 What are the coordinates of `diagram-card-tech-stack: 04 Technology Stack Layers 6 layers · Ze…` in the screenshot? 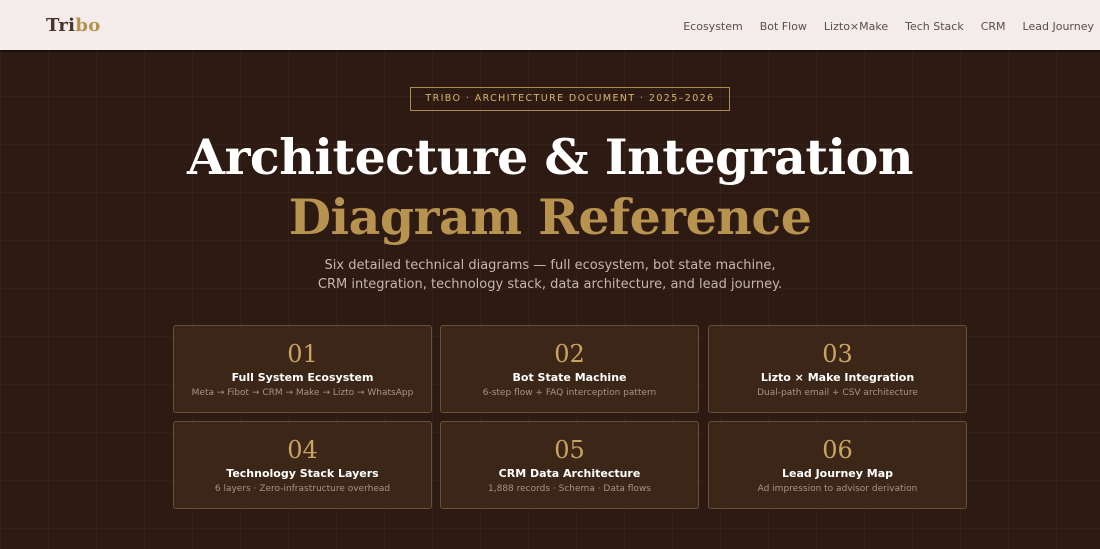 It's located at (302, 465).